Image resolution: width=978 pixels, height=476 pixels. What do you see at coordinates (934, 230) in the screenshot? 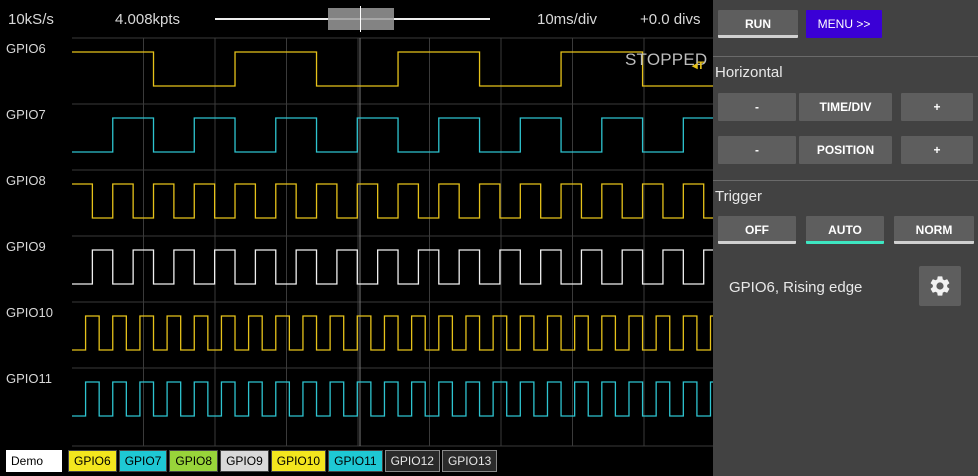
I see `trigger-norm-button: NORM` at bounding box center [934, 230].